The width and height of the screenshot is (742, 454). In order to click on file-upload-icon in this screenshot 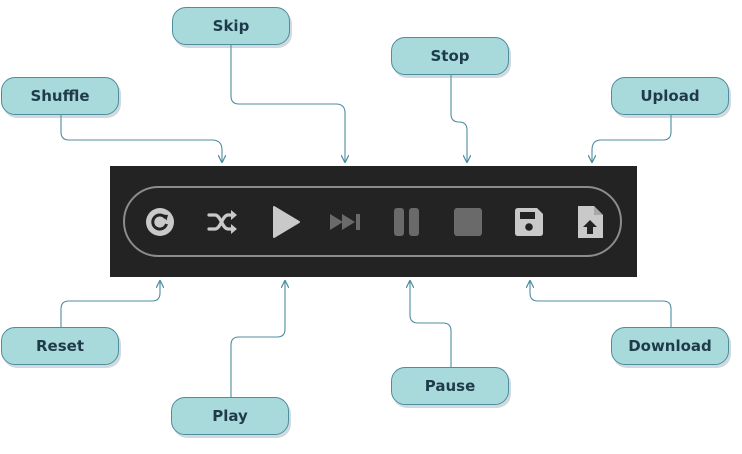, I will do `click(590, 222)`.